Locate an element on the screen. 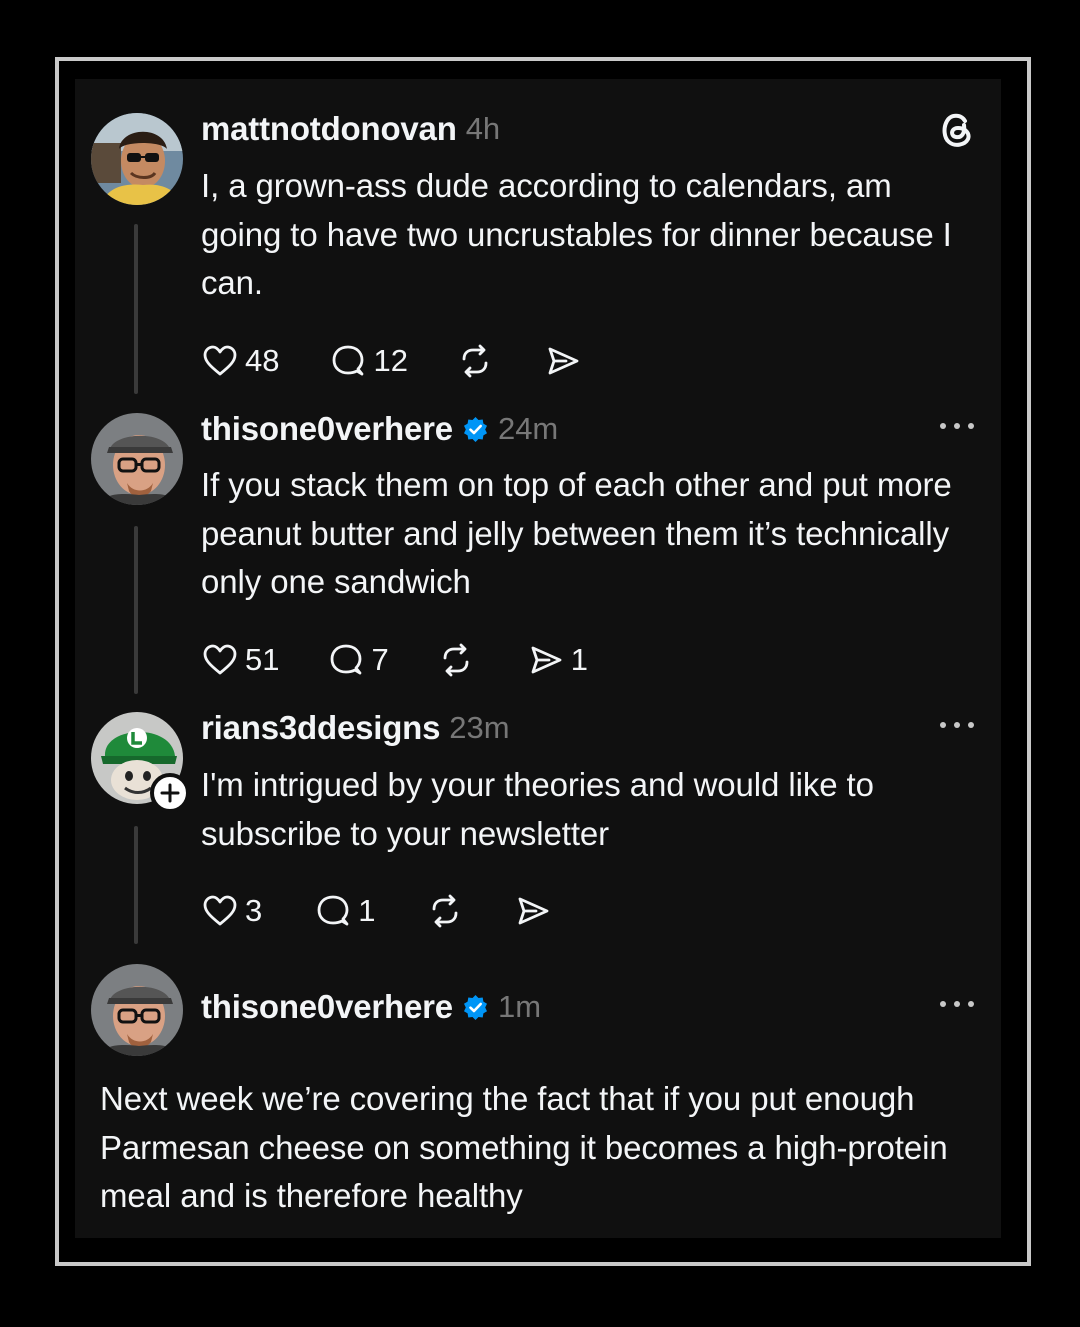 Image resolution: width=1080 pixels, height=1327 pixels. like-count: 3 is located at coordinates (254, 910).